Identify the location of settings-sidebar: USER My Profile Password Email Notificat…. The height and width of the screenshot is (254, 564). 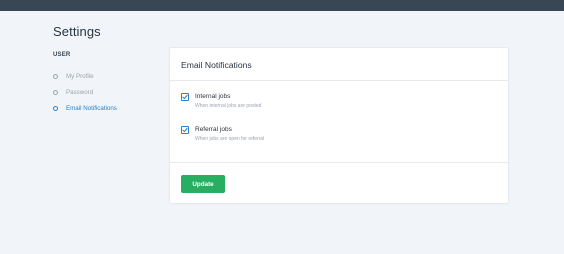
(108, 84).